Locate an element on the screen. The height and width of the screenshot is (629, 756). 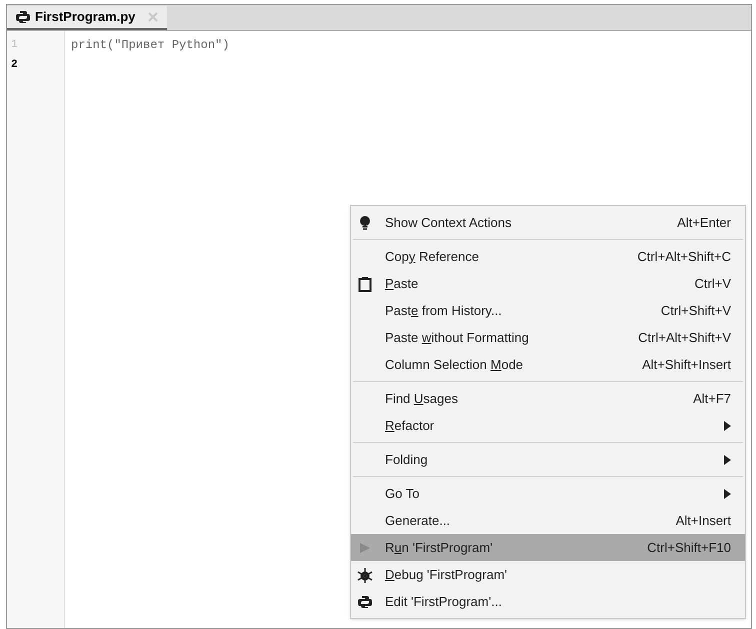
line-number: 2 is located at coordinates (14, 65).